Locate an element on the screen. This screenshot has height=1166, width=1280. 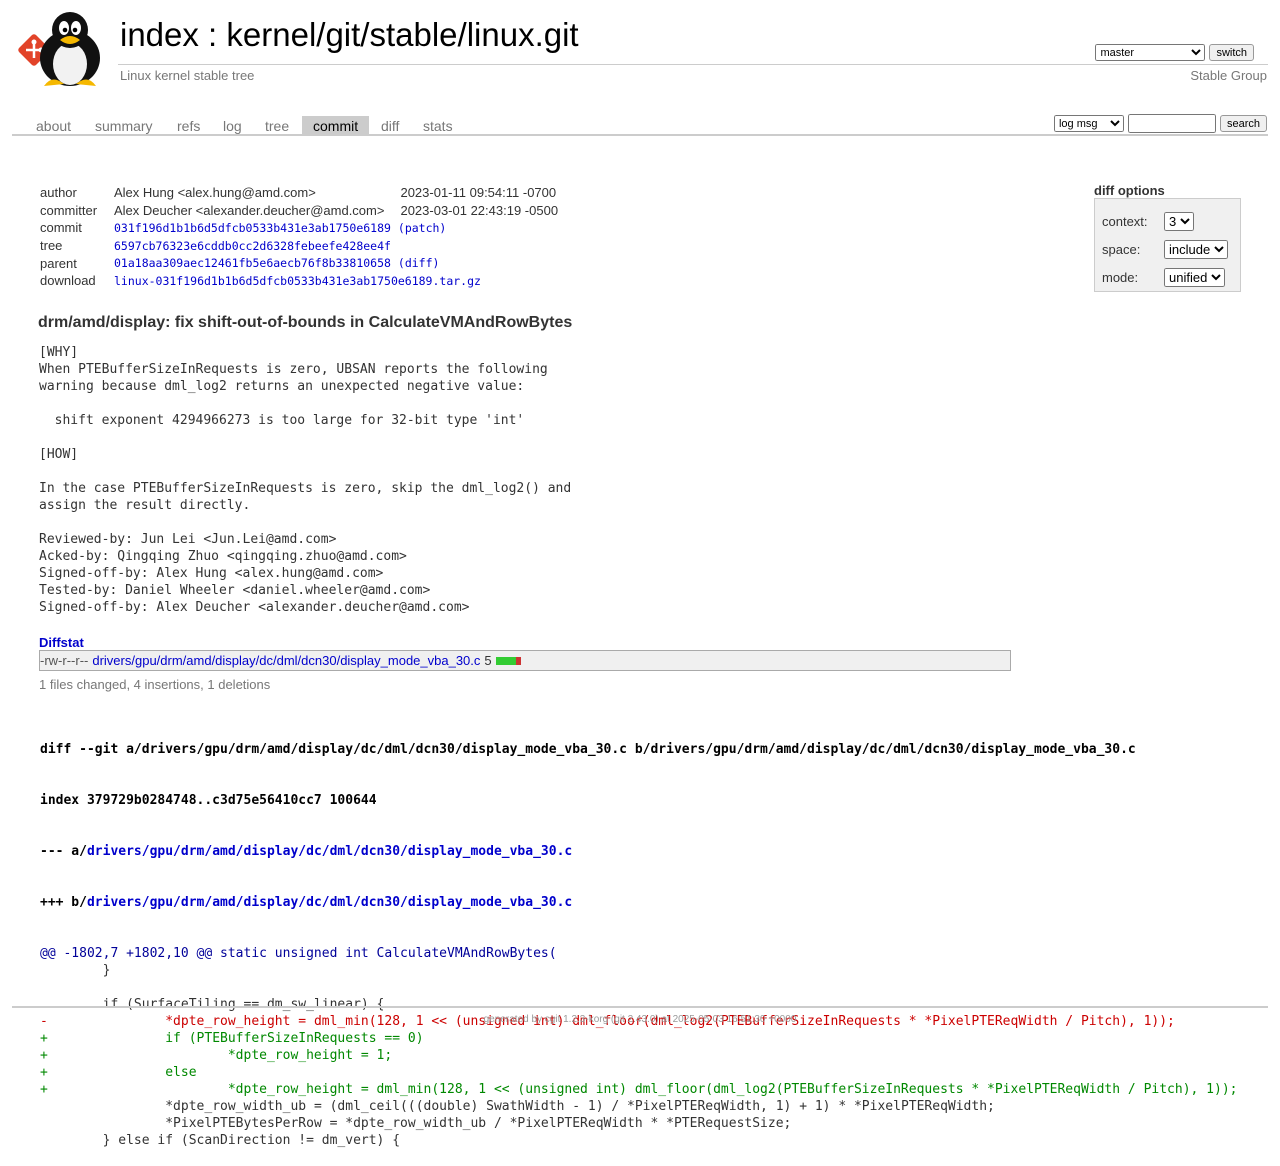
search-form: log msg search is located at coordinates (1160, 123).